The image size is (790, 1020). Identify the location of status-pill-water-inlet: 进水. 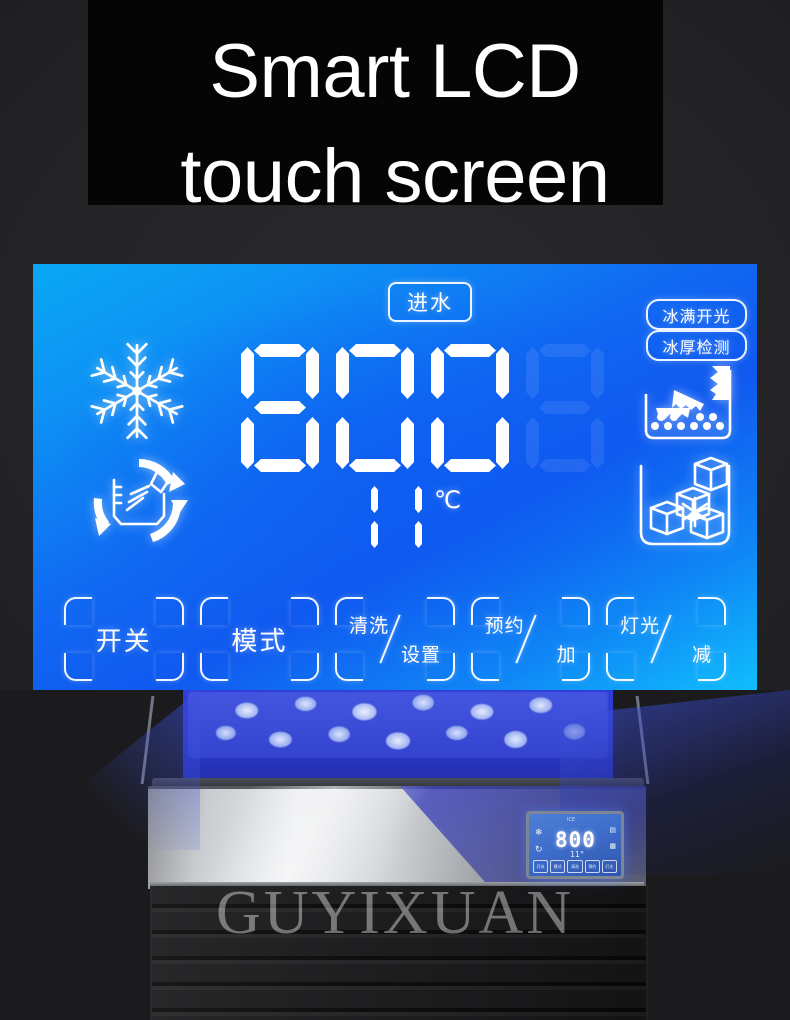
(430, 302).